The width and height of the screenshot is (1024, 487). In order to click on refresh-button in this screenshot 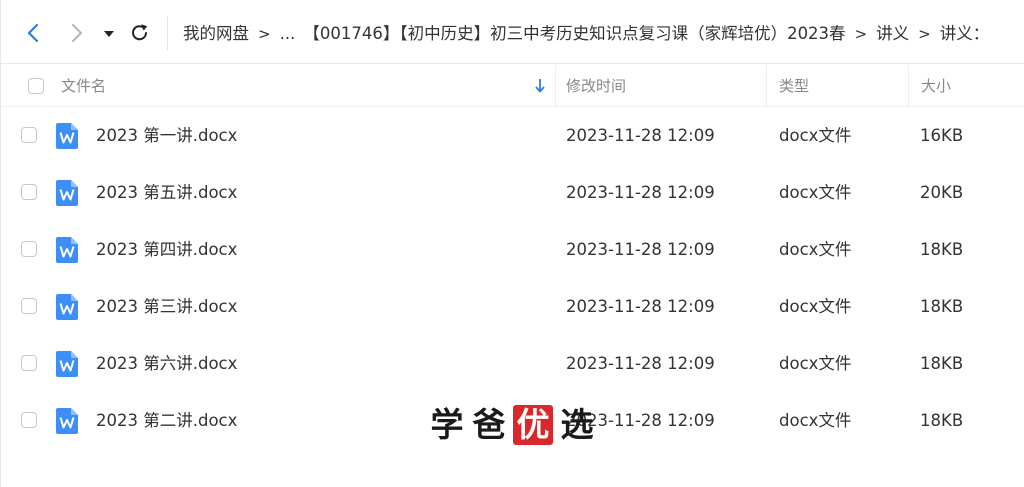, I will do `click(140, 33)`.